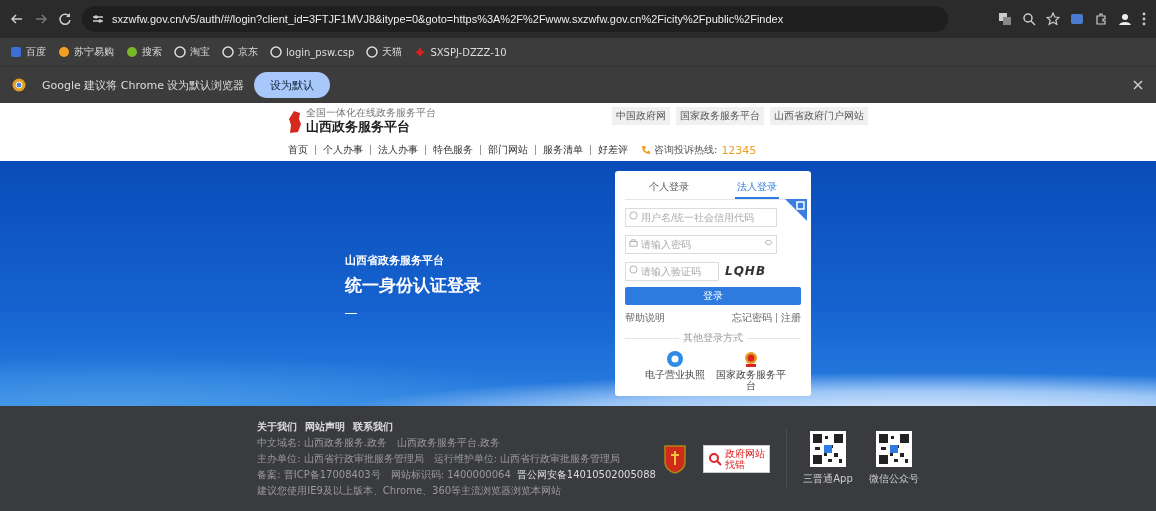 This screenshot has height=511, width=1156. Describe the element at coordinates (746, 270) in the screenshot. I see `captcha-image: LQHB` at that location.